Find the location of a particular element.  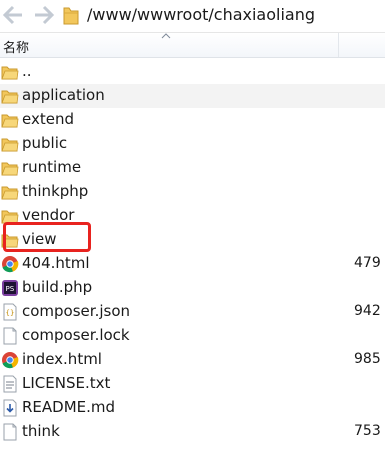

file-row: LICENSE.txt is located at coordinates (192, 384).